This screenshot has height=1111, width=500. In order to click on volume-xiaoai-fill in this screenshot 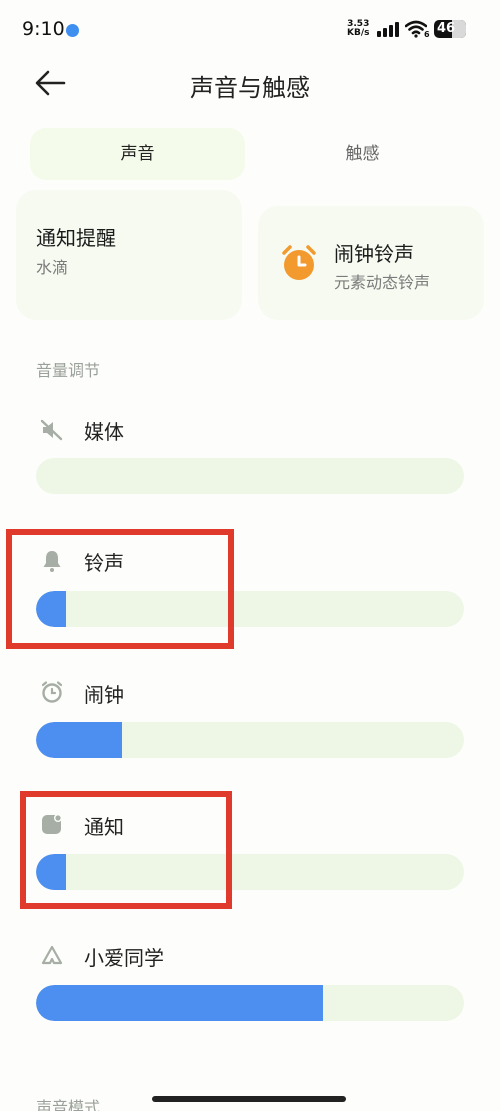, I will do `click(179, 1003)`.